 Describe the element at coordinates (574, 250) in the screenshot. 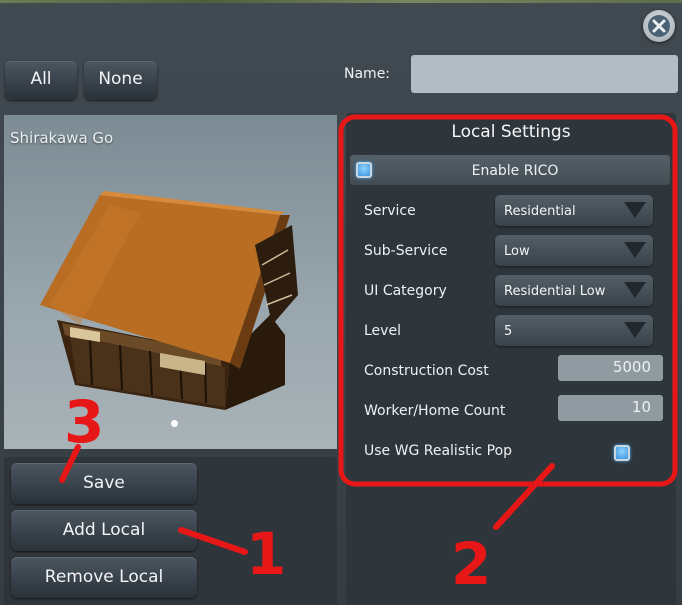

I see `subservice-dropdown: Low` at that location.